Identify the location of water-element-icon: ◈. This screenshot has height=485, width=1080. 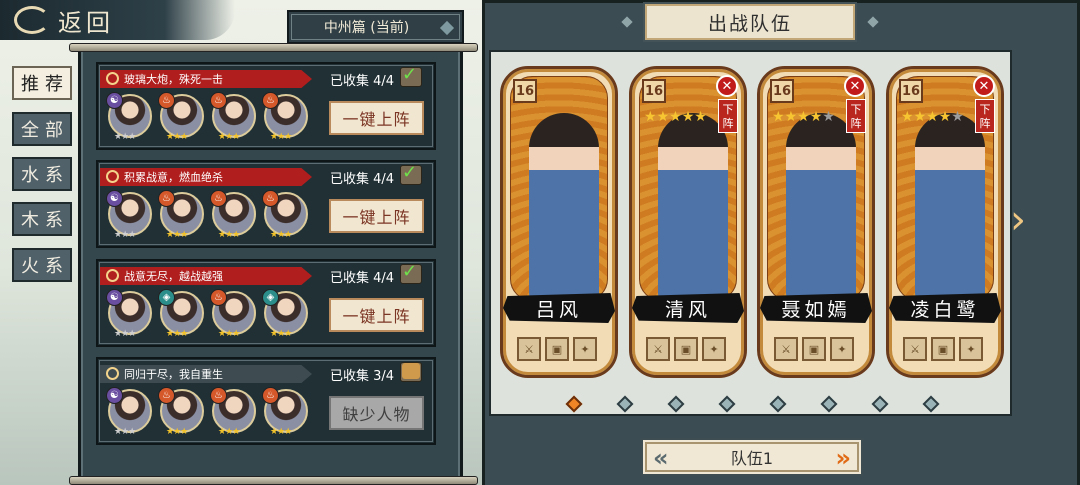
(270, 297).